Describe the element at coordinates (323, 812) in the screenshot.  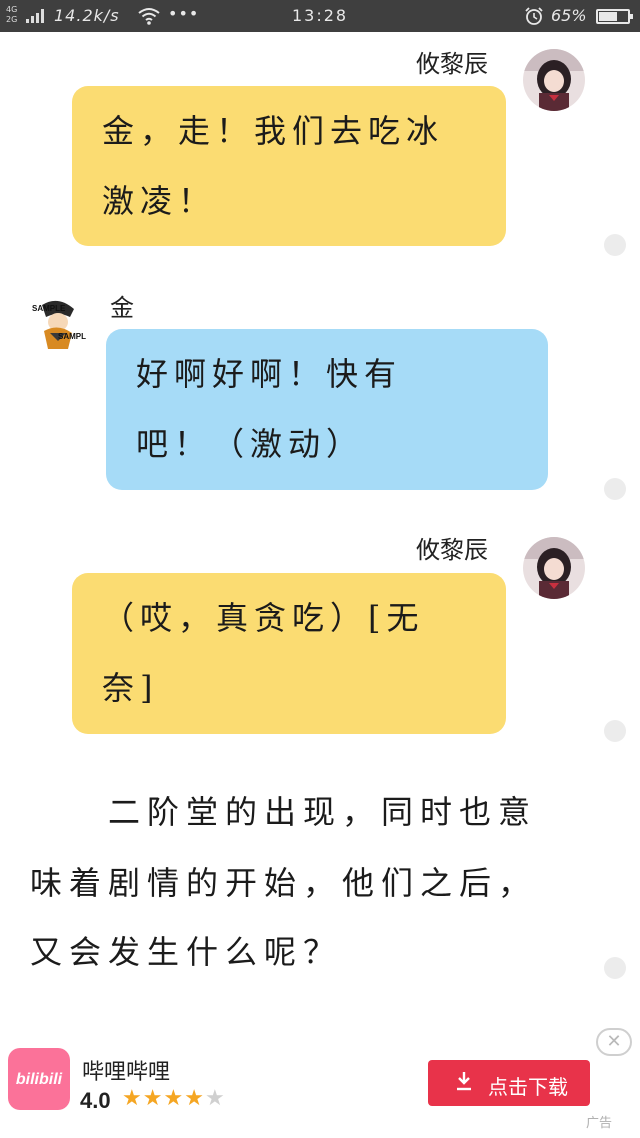
I see `narration-line: 二阶堂的出现，同时也意` at that location.